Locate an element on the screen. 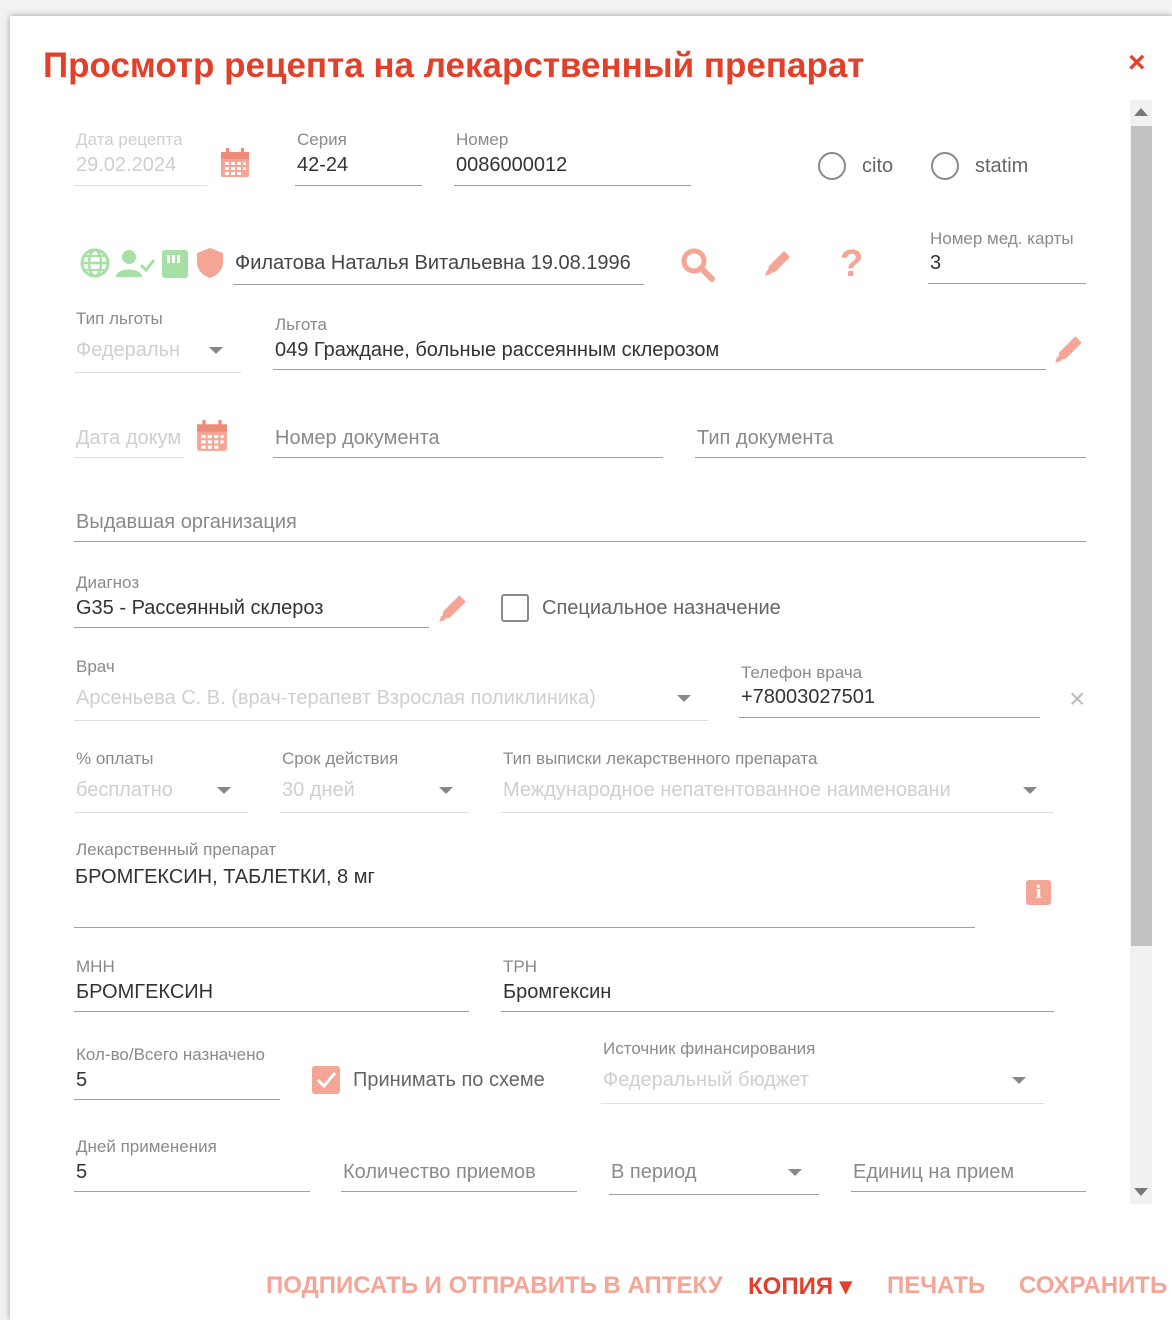 This screenshot has width=1172, height=1320. info-icon: i is located at coordinates (1038, 892).